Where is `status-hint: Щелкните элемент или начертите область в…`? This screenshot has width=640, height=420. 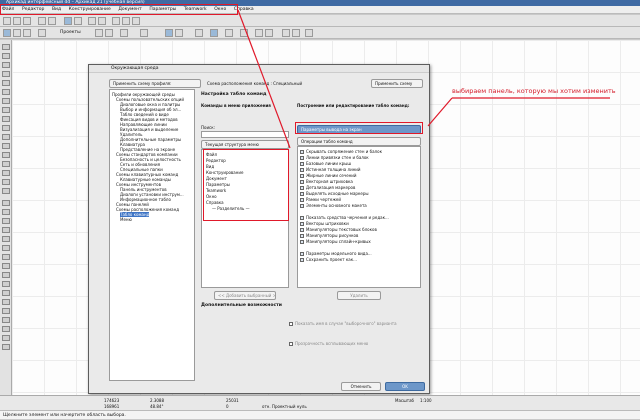 status-hint: Щелкните элемент или начертите область в… is located at coordinates (320, 414).